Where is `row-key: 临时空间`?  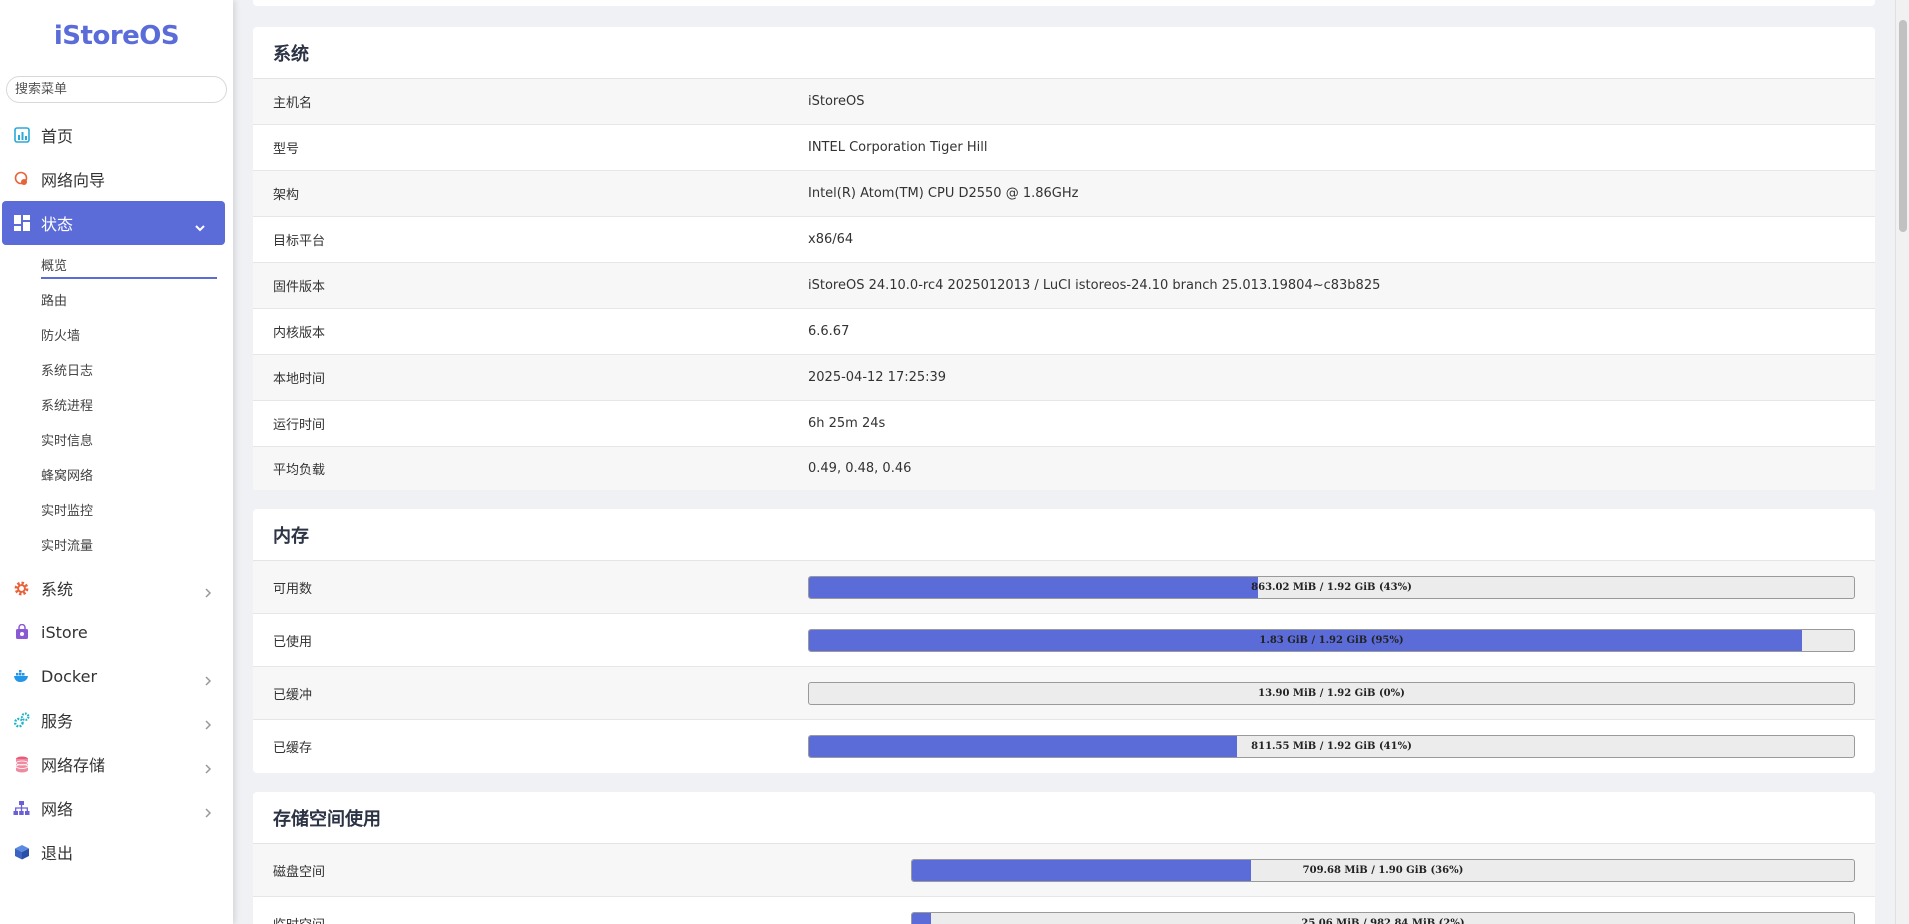 row-key: 临时空间 is located at coordinates (592, 919).